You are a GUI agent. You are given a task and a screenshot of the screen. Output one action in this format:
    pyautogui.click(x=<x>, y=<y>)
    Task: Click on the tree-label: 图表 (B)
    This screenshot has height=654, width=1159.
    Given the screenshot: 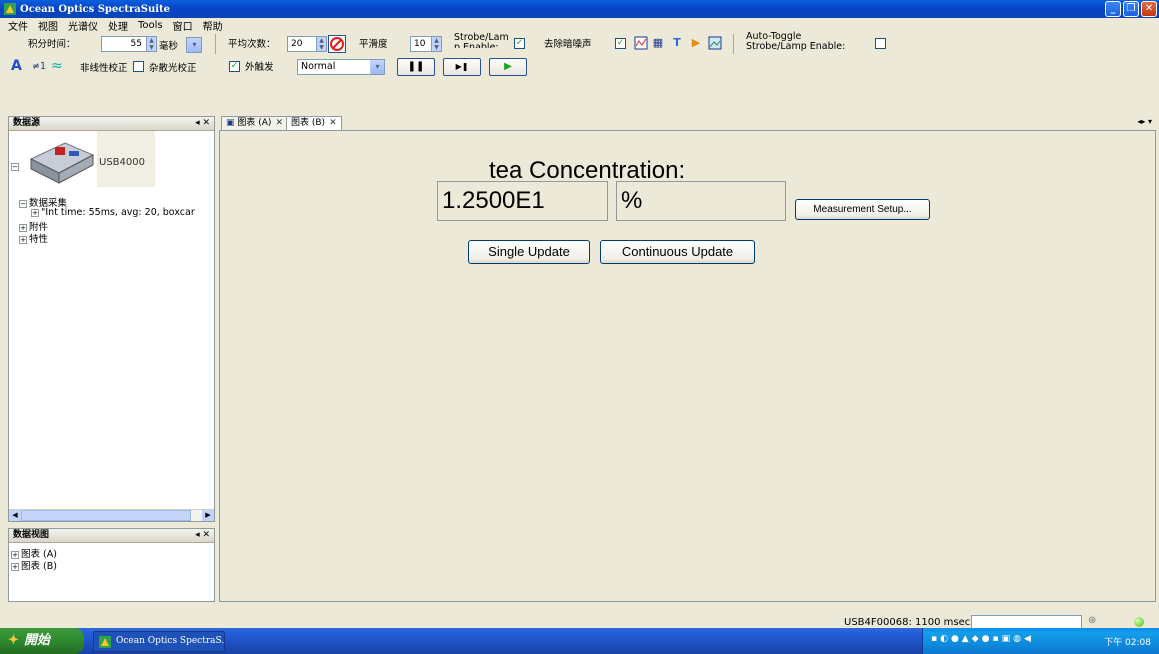 What is the action you would take?
    pyautogui.click(x=39, y=566)
    